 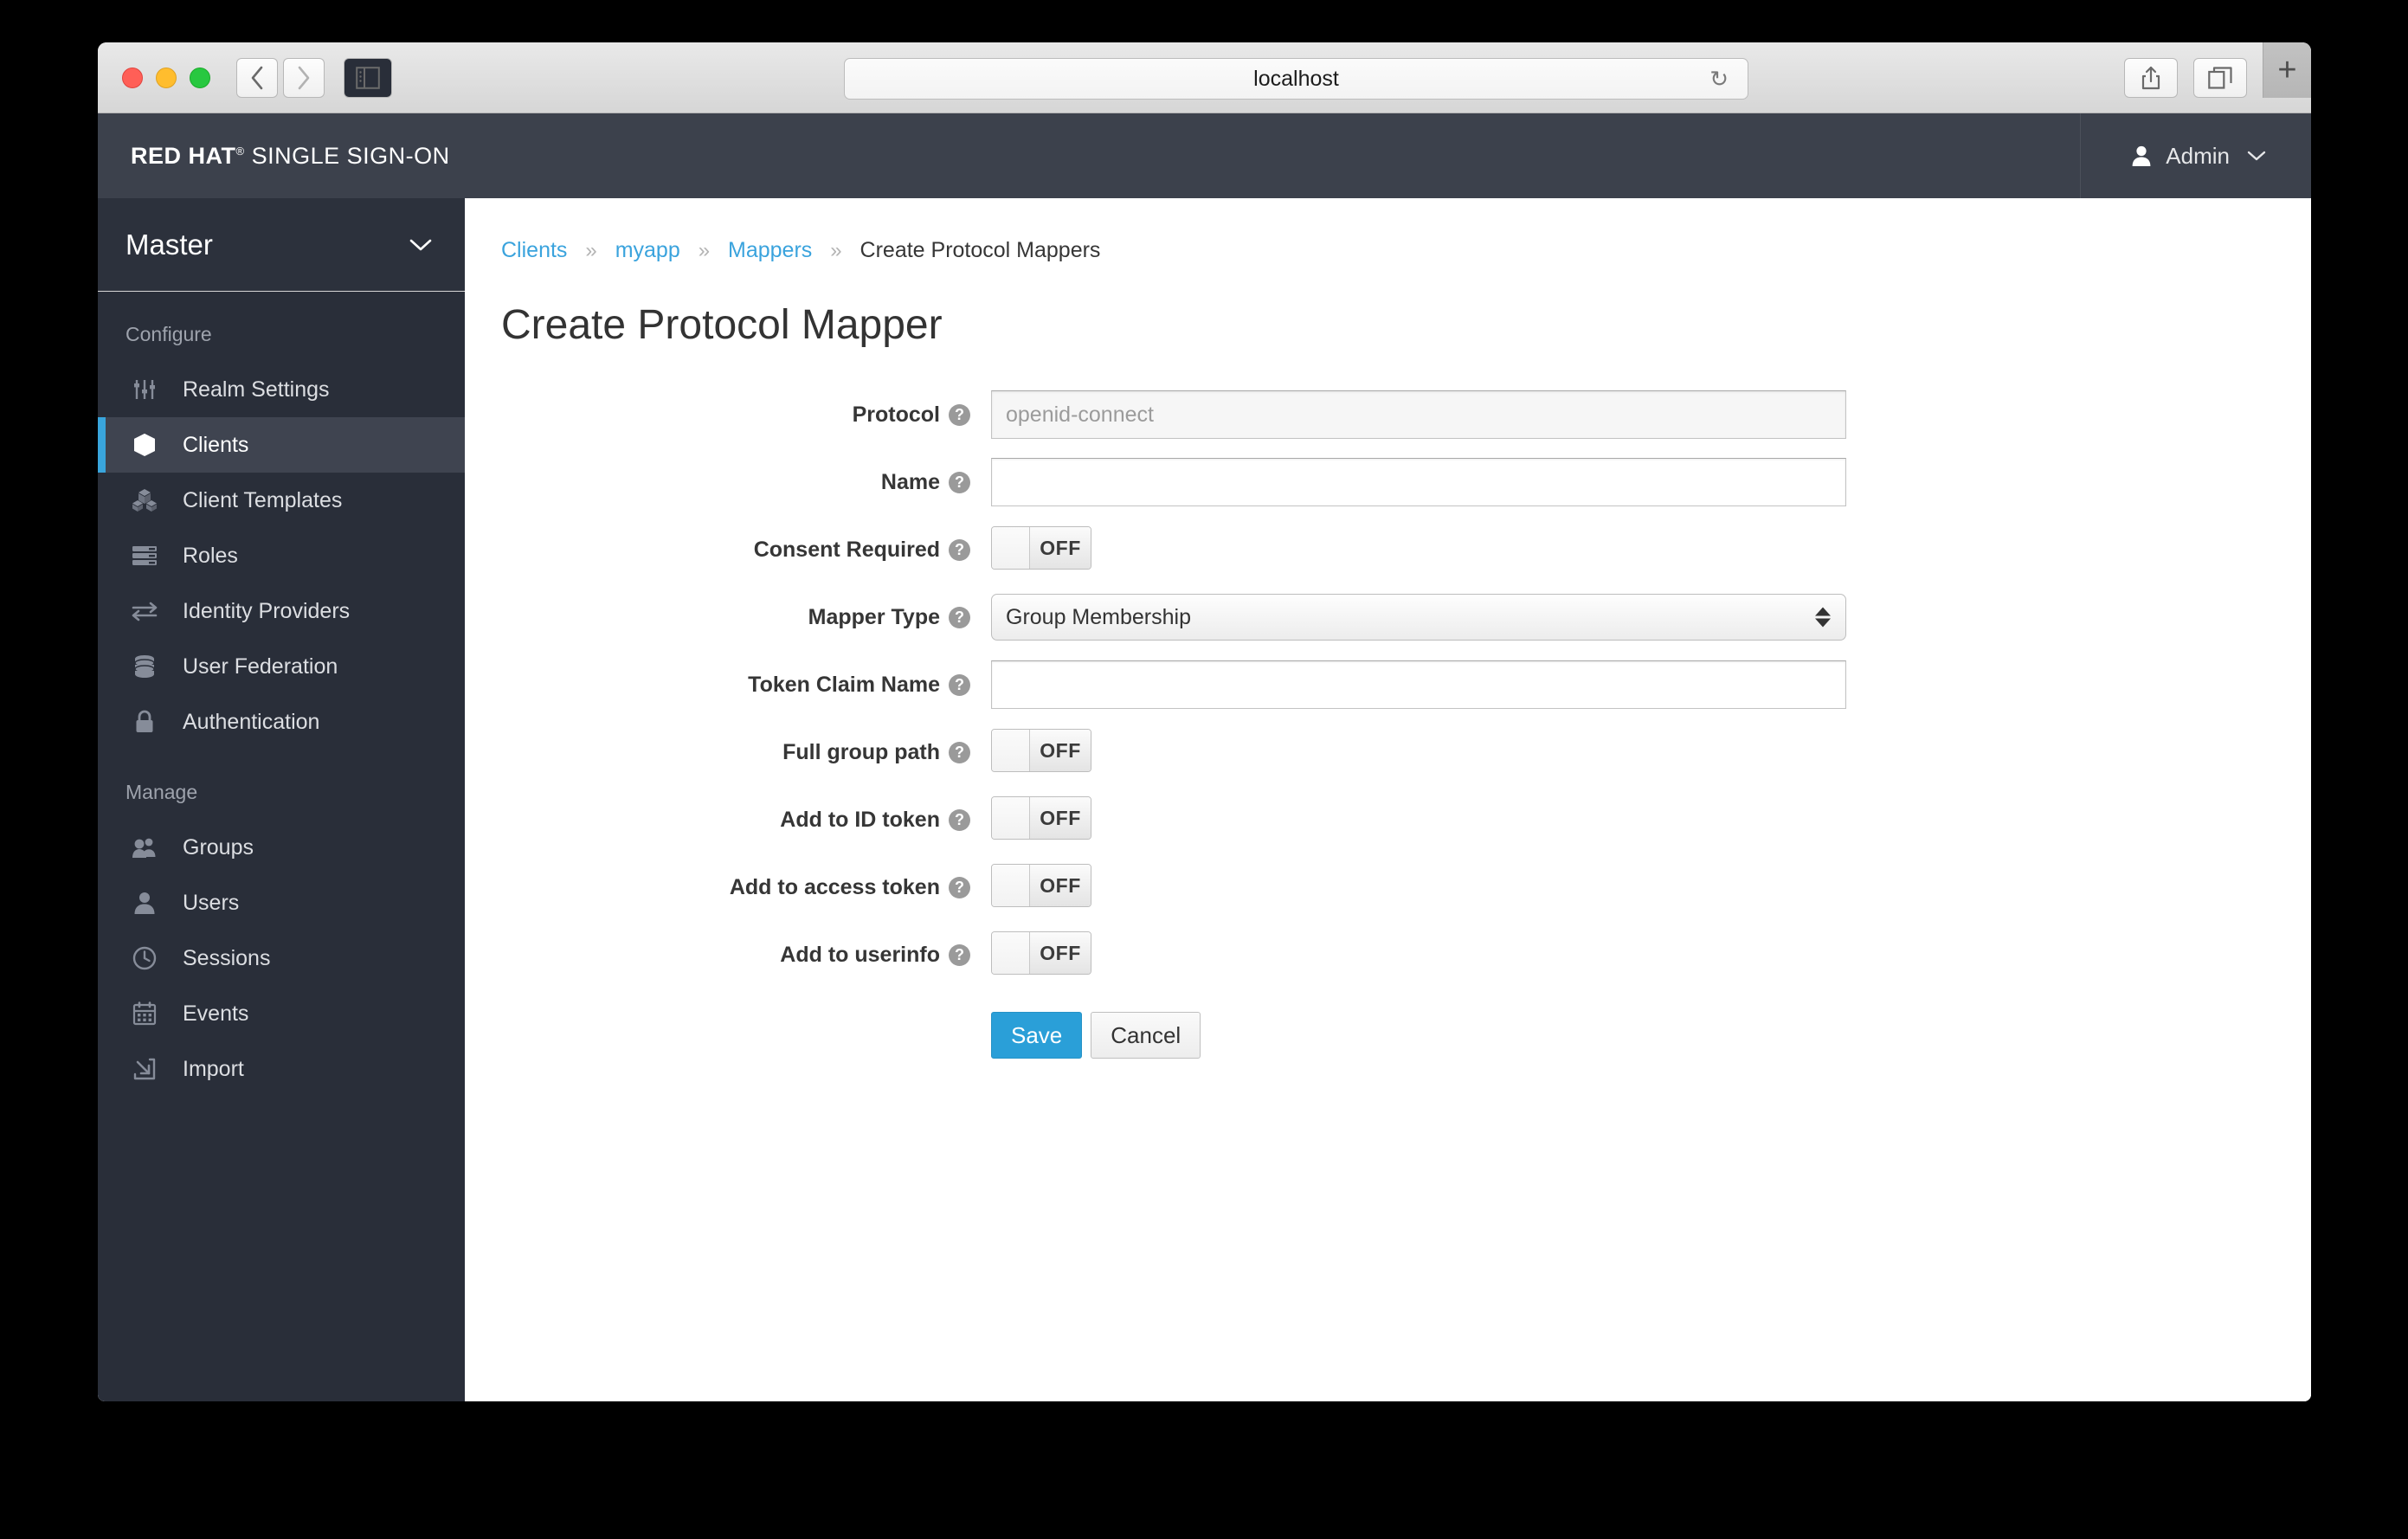 What do you see at coordinates (281, 611) in the screenshot?
I see `sidebar-item-identity-providers: Identity Providers` at bounding box center [281, 611].